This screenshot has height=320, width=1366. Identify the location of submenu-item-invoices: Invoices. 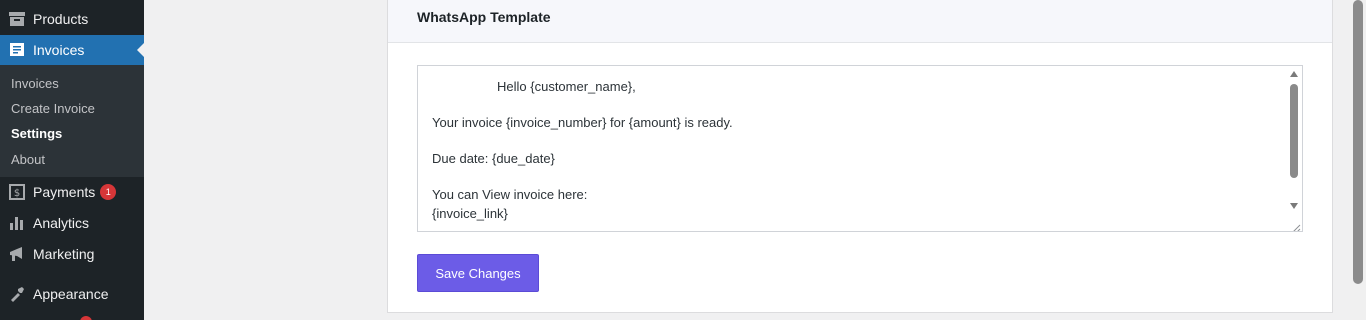
(35, 84).